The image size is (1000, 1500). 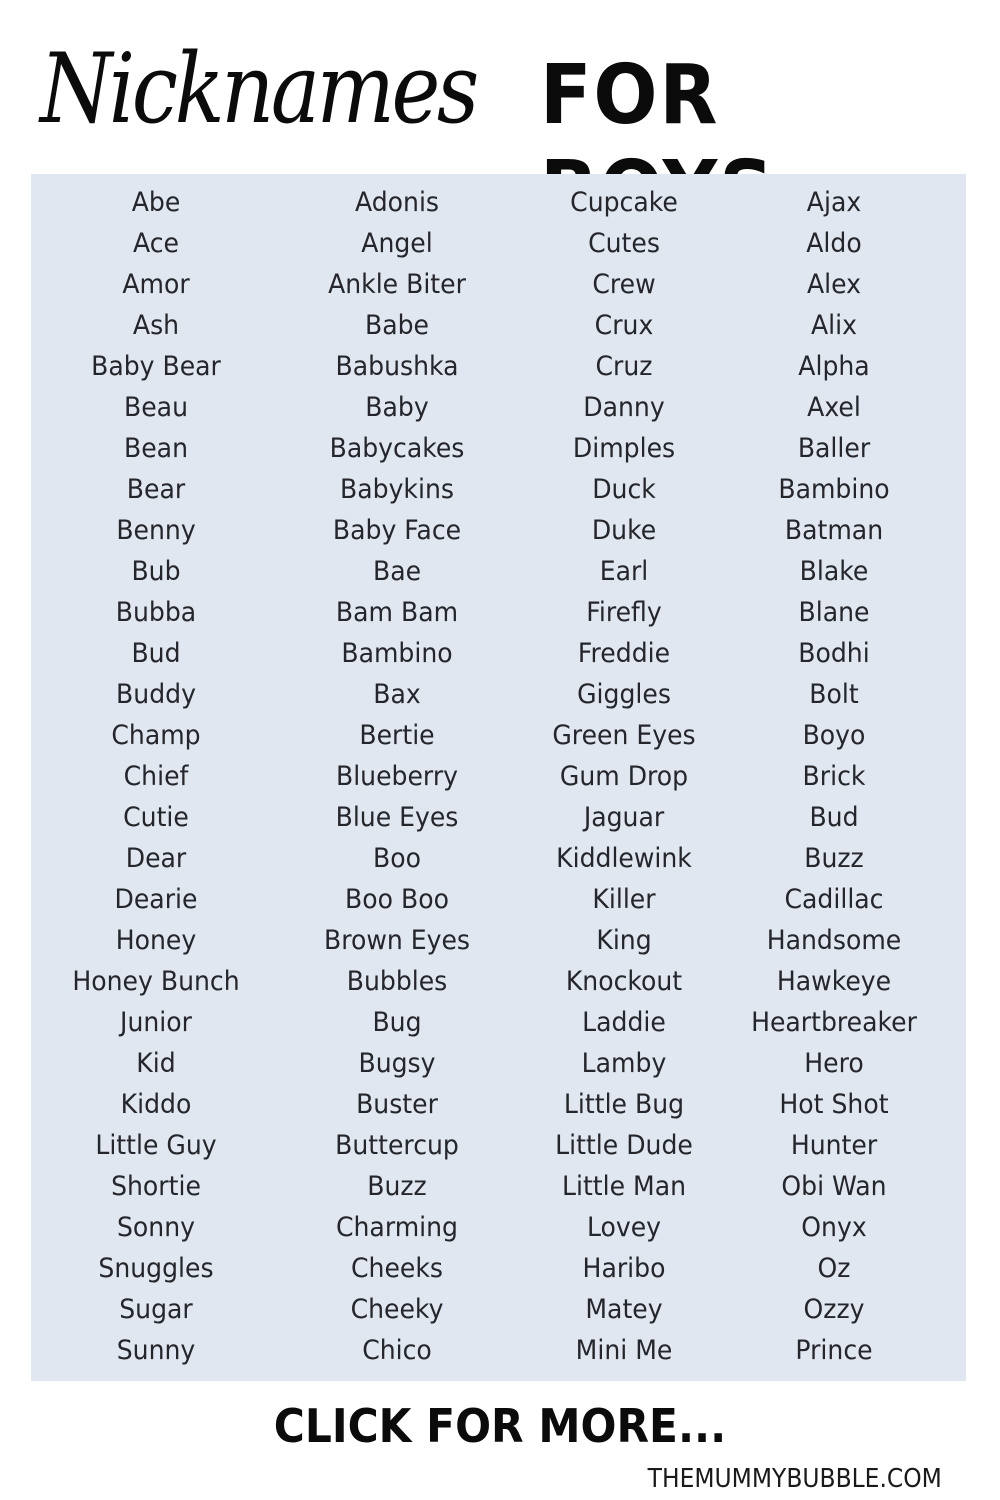 I want to click on nickname-item: Bear, so click(x=156, y=489).